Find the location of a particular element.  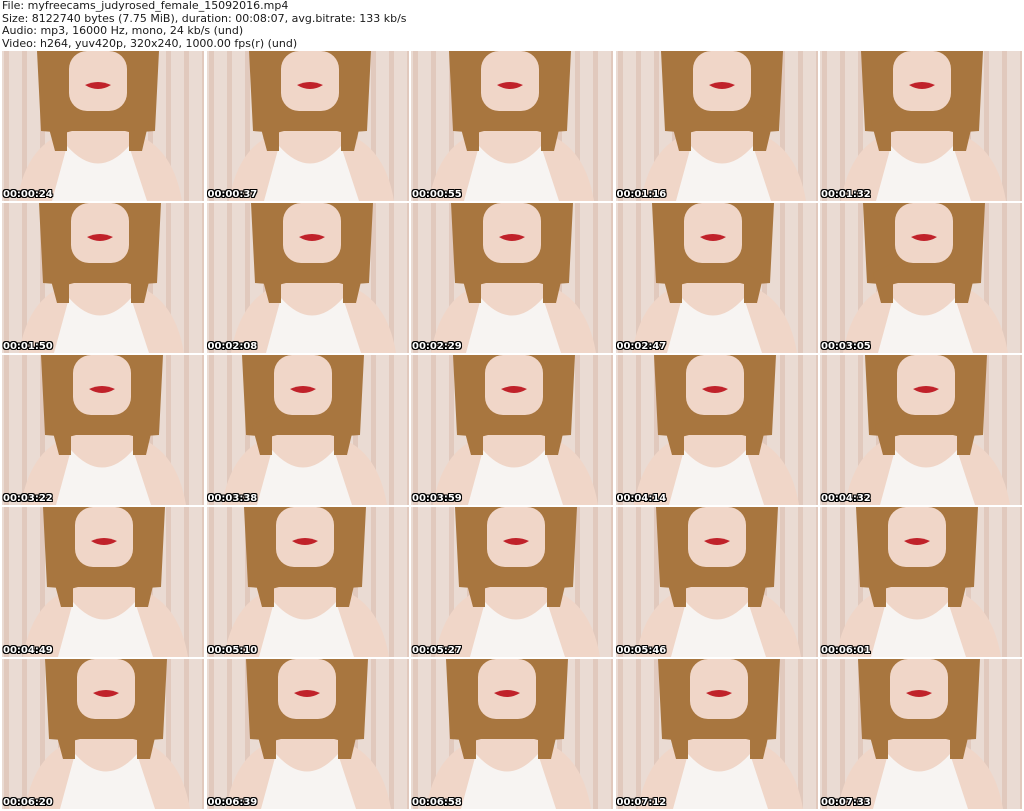

video-thumbnail: 00:05:27 is located at coordinates (512, 582).